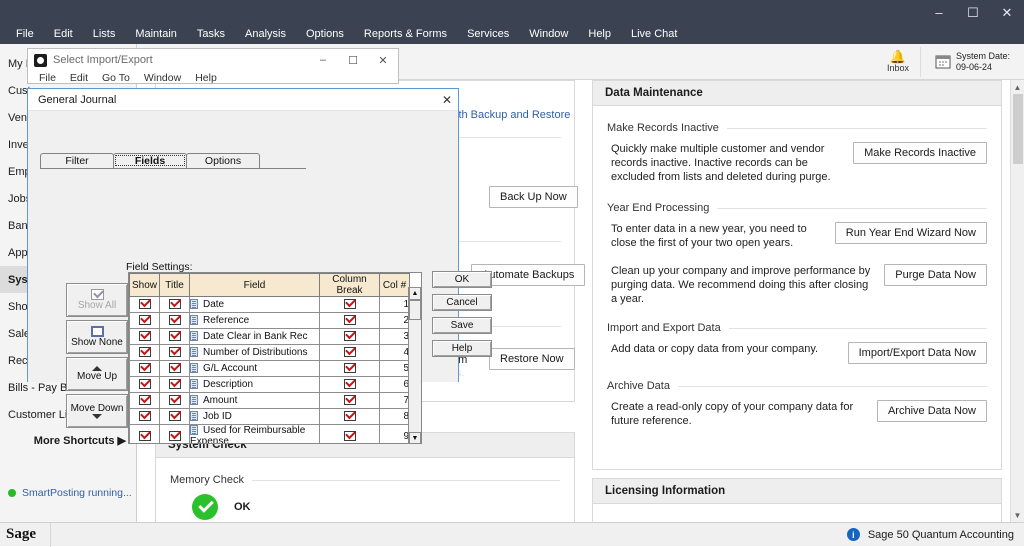 This screenshot has height=547, width=1024. What do you see at coordinates (63, 34) in the screenshot?
I see `menu-item-edit: Edit` at bounding box center [63, 34].